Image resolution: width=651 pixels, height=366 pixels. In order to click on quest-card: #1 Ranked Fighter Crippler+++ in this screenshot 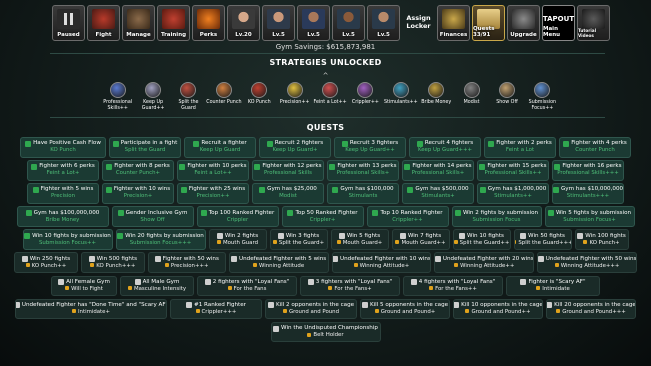, I will do `click(216, 309)`.